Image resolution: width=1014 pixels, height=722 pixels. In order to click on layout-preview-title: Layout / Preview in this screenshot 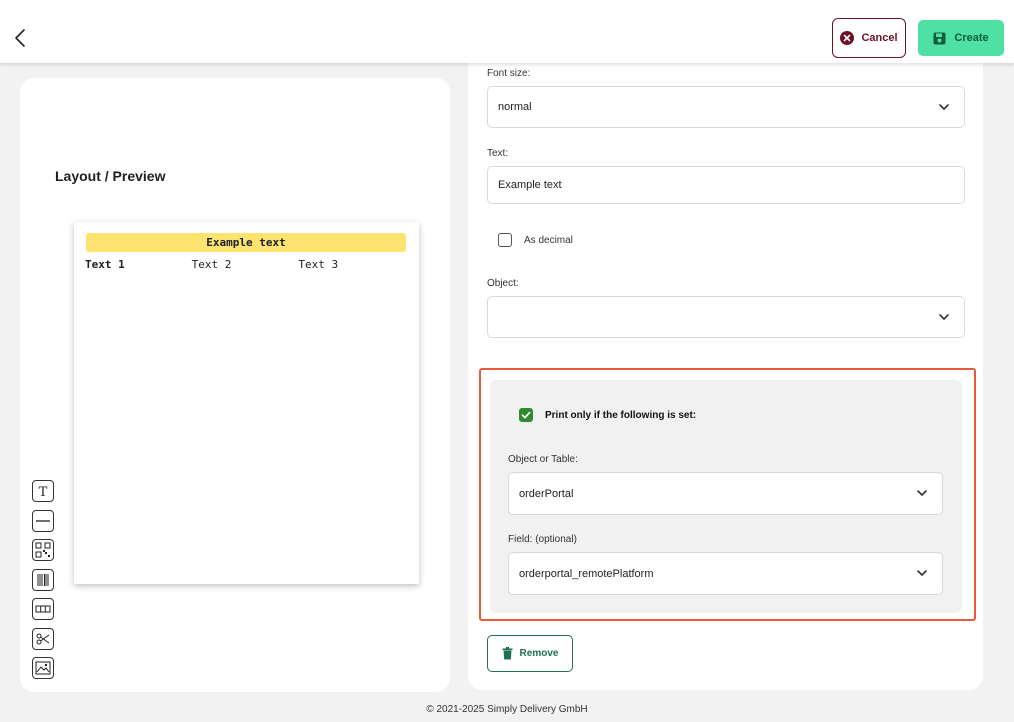, I will do `click(110, 176)`.